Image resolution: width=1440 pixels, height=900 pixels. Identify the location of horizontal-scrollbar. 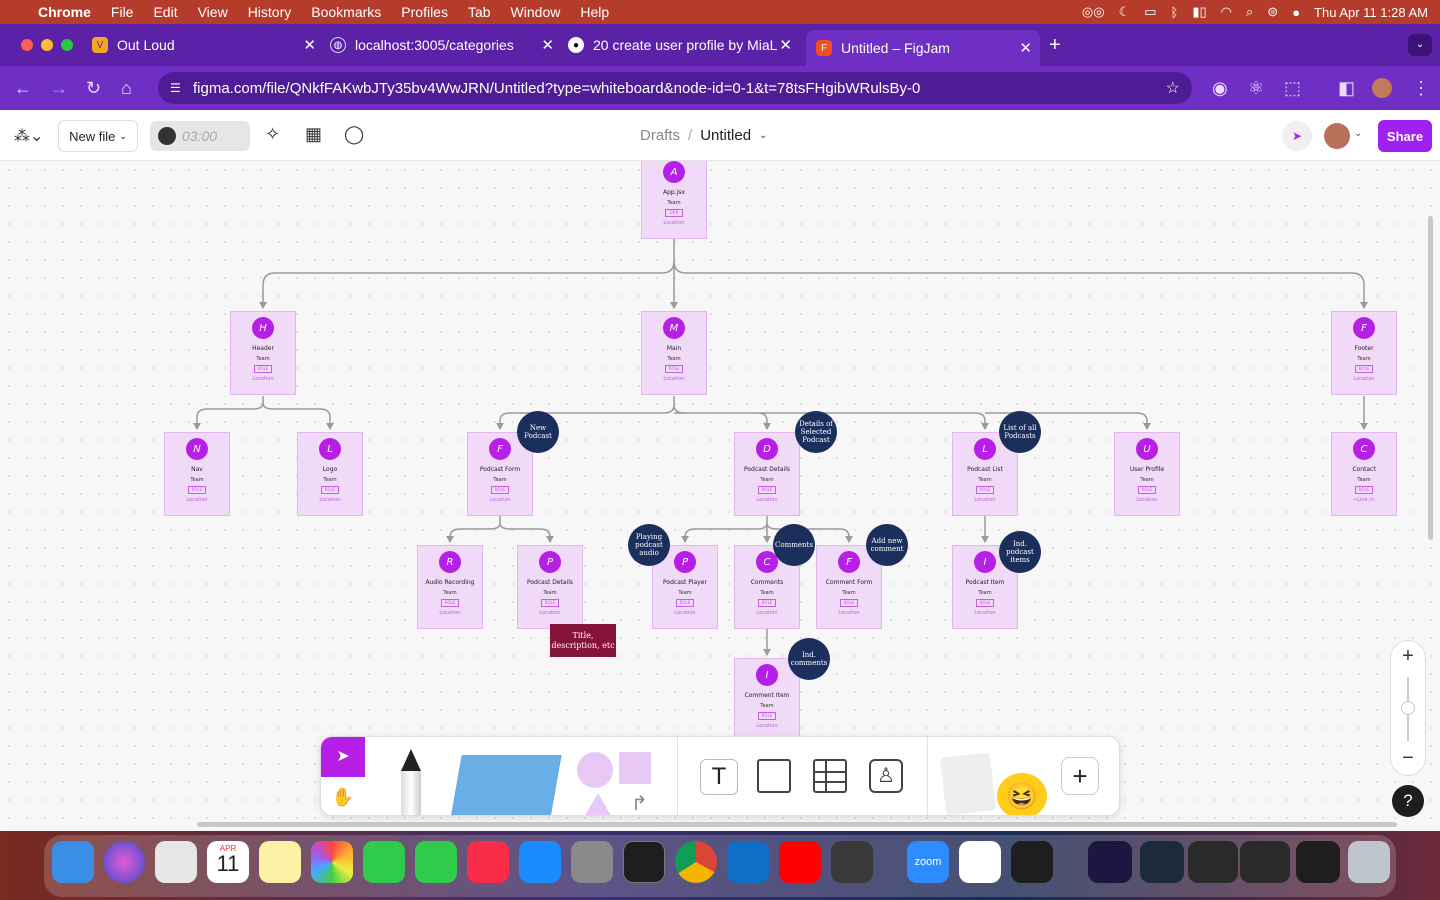
(797, 824).